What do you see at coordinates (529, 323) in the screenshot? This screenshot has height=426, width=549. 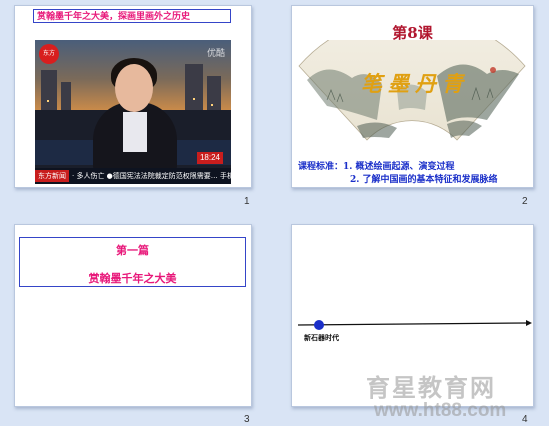 I see `arrow-right-icon` at bounding box center [529, 323].